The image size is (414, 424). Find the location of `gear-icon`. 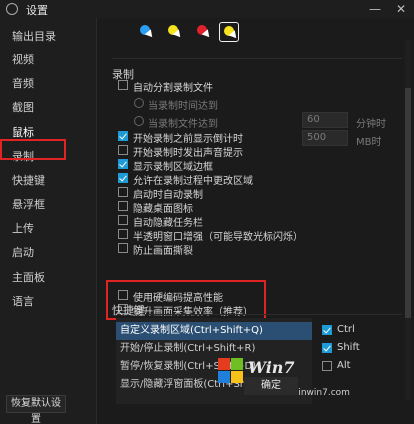

gear-icon is located at coordinates (12, 9).